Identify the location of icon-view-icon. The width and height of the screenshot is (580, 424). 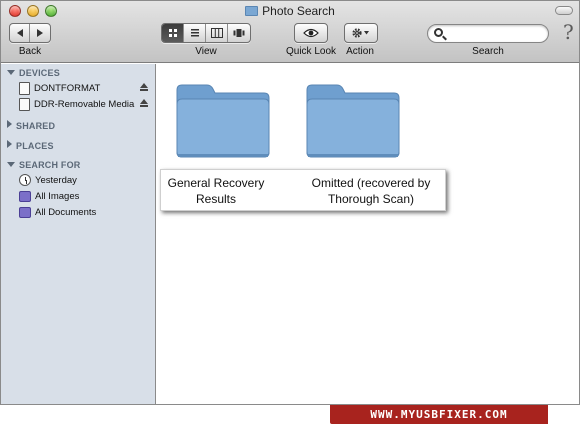
(172, 33).